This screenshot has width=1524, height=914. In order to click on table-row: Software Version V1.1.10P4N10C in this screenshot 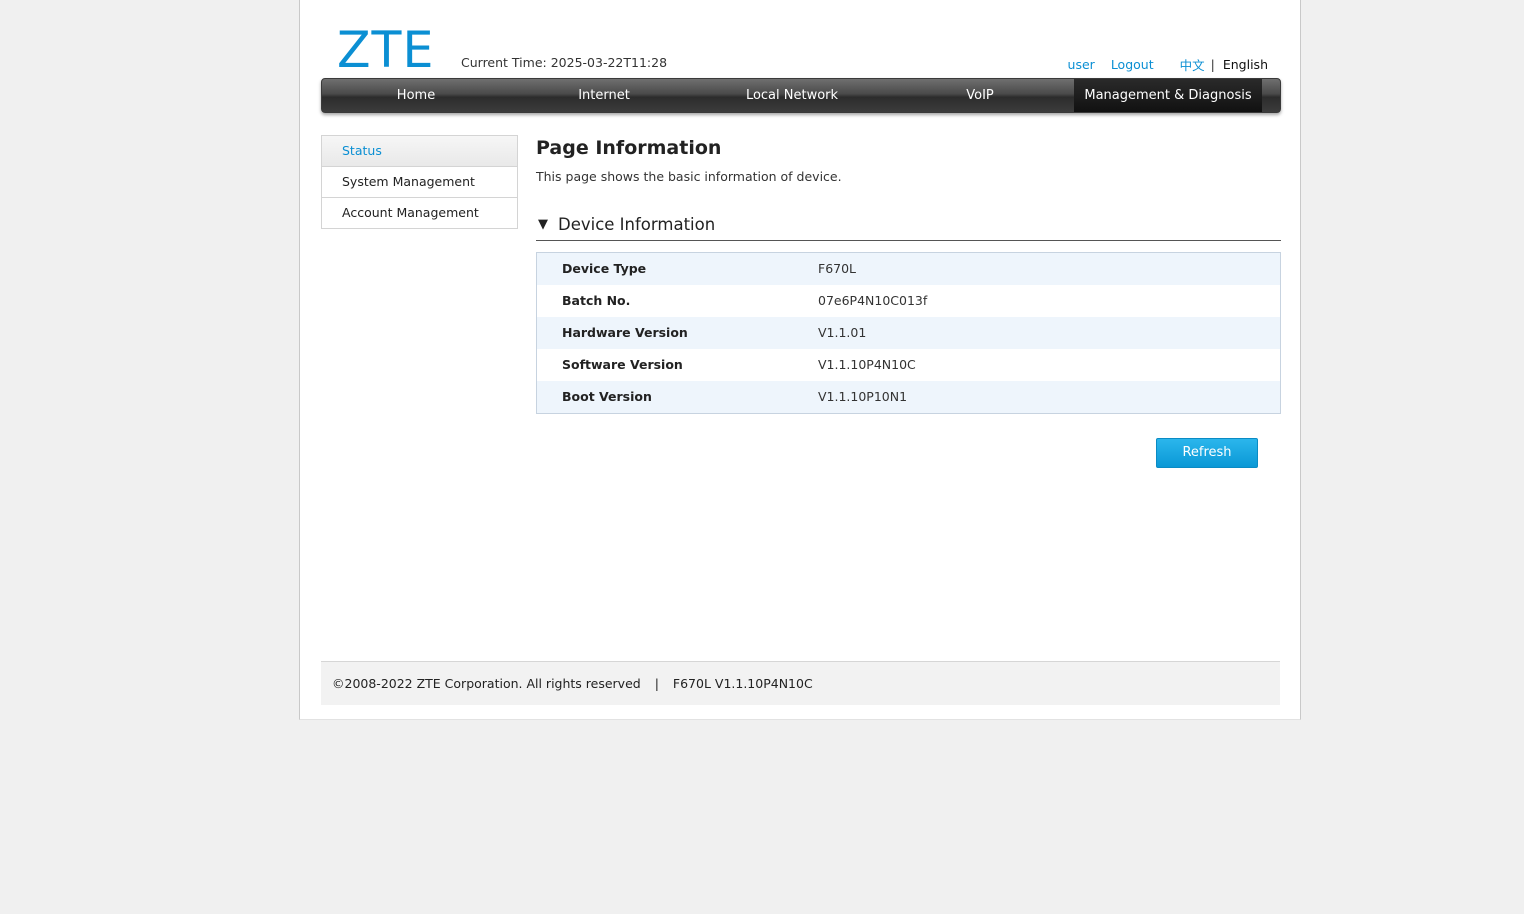, I will do `click(908, 365)`.